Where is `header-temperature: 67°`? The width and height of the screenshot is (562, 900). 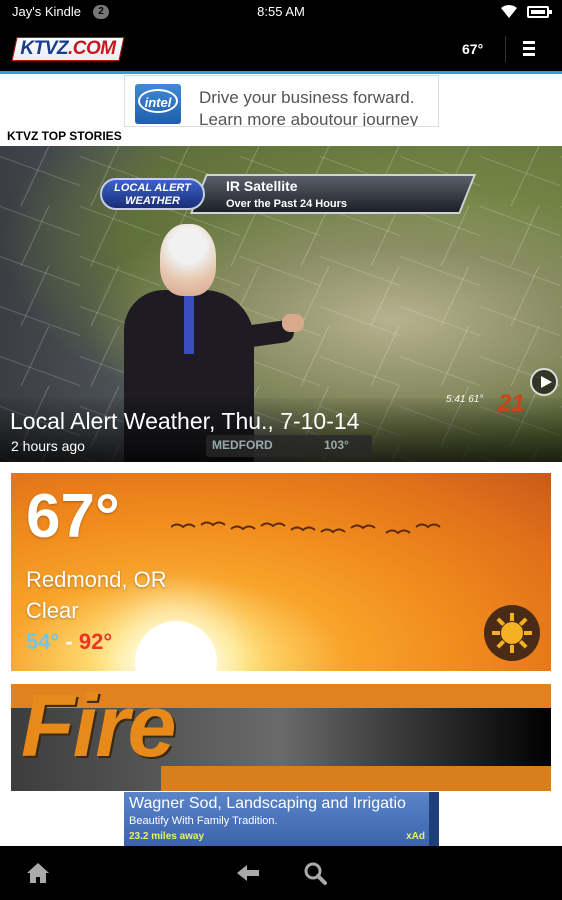
header-temperature: 67° is located at coordinates (472, 49).